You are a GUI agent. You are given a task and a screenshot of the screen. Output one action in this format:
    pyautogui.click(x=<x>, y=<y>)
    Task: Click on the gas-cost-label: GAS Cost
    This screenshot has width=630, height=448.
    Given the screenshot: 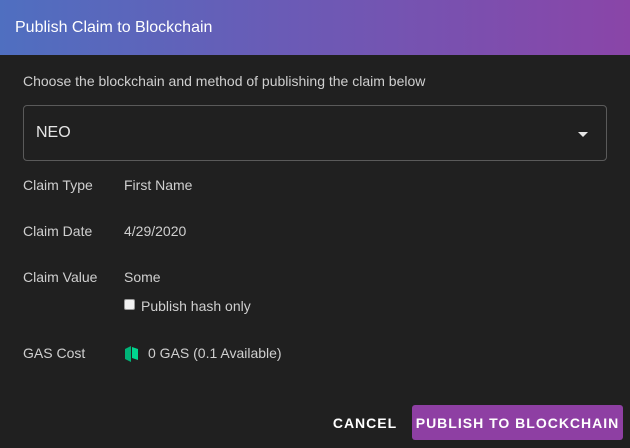 What is the action you would take?
    pyautogui.click(x=54, y=353)
    